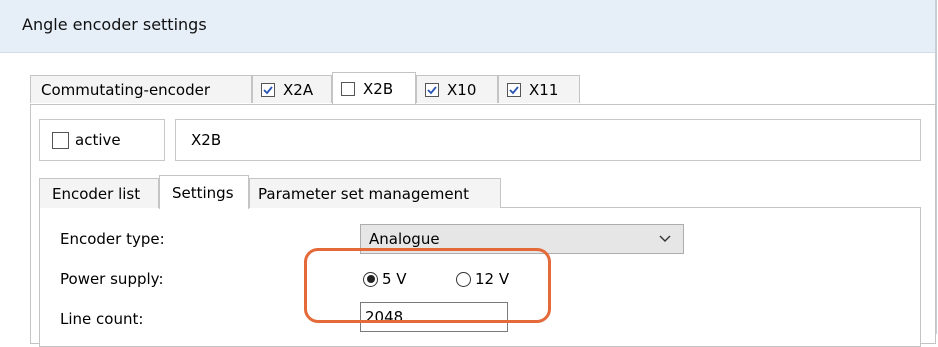  I want to click on radio-label: 12 V, so click(492, 279).